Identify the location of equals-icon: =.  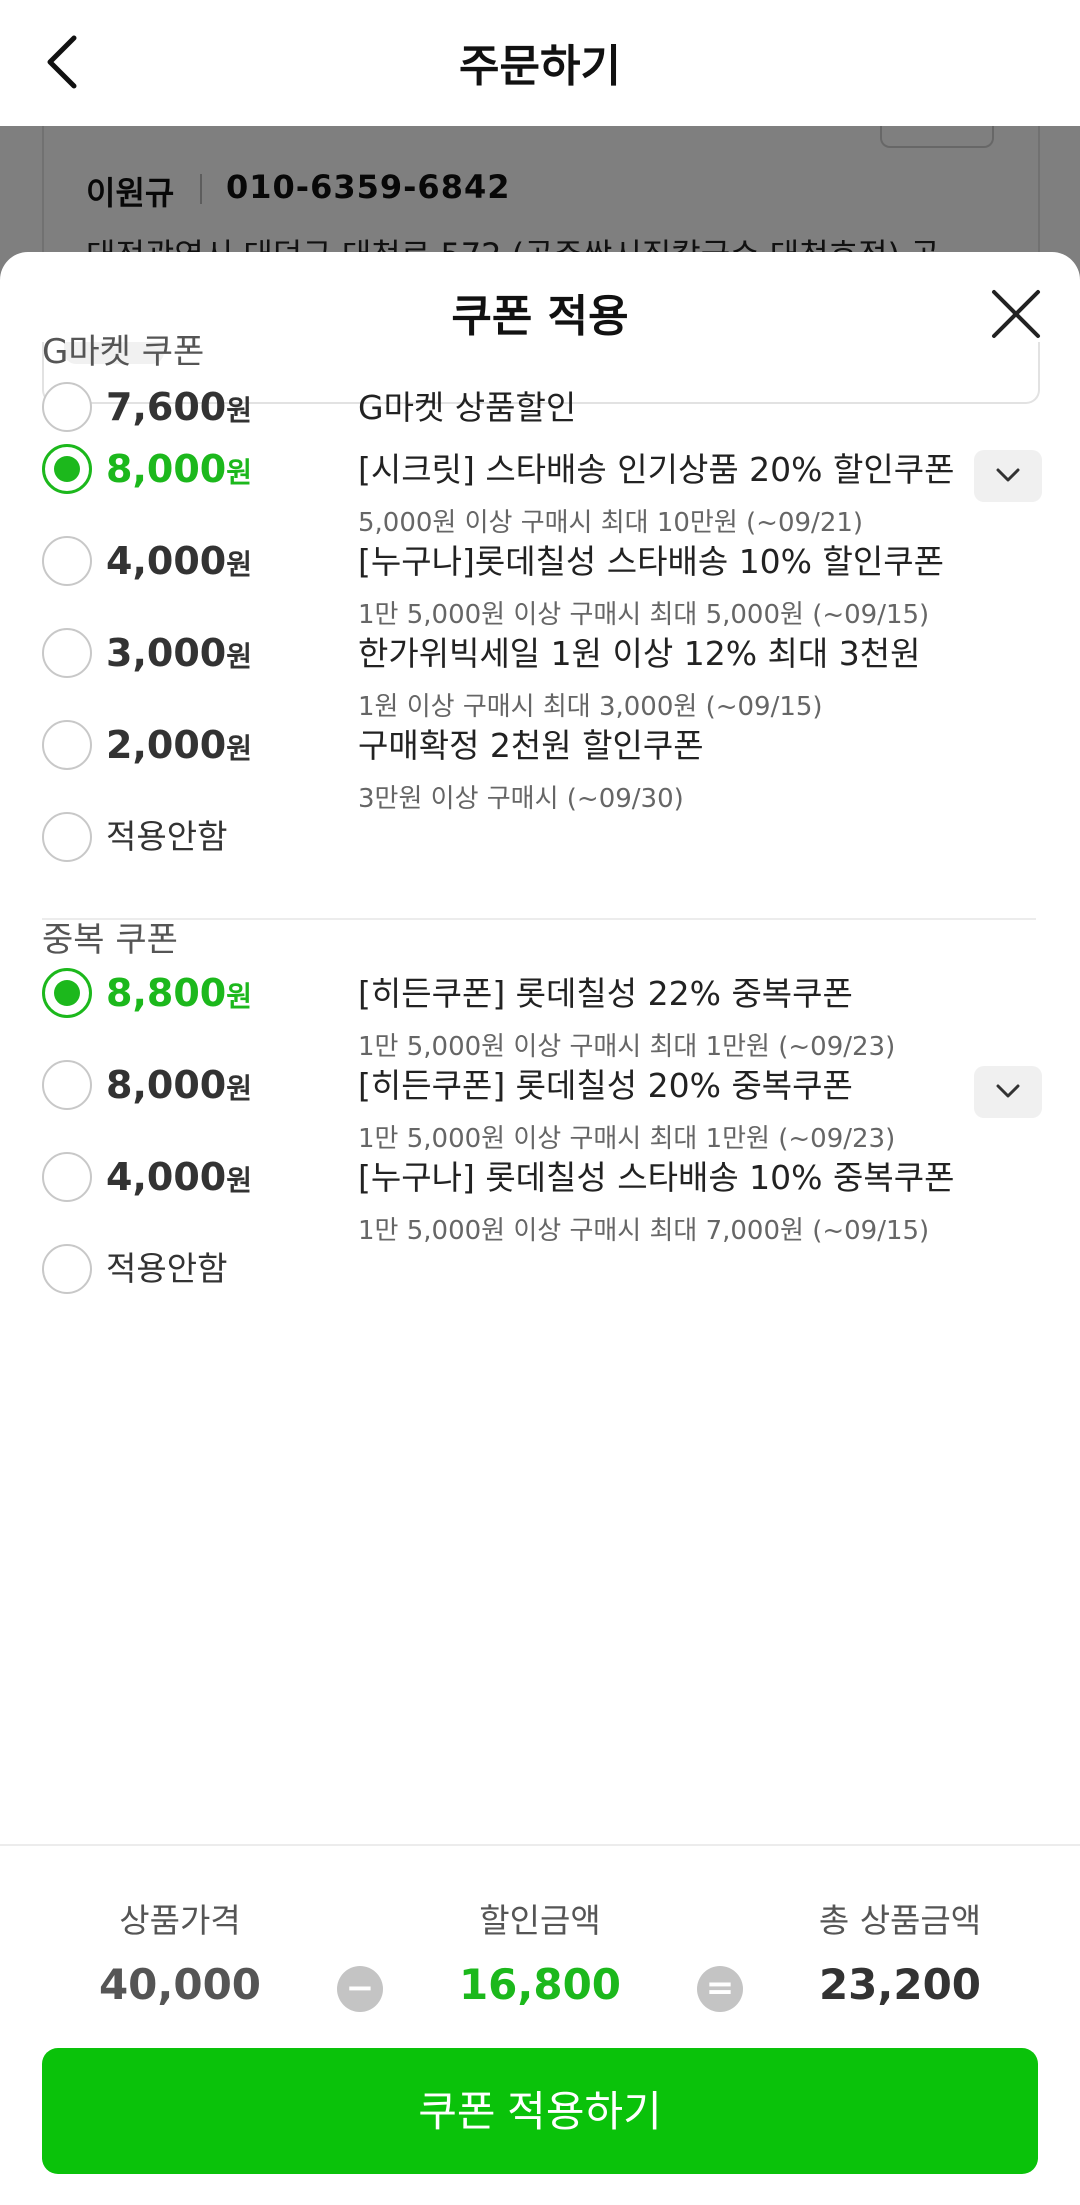
(720, 1989).